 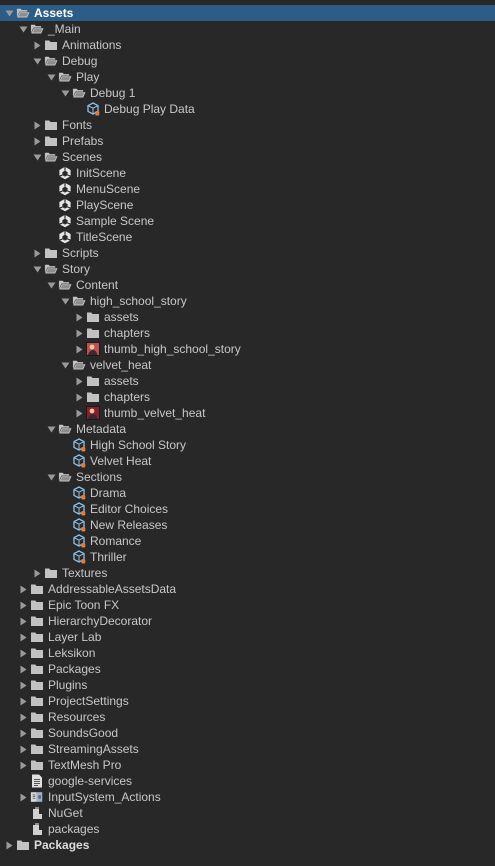 What do you see at coordinates (247, 685) in the screenshot?
I see `tree-item-plugins: Plugins` at bounding box center [247, 685].